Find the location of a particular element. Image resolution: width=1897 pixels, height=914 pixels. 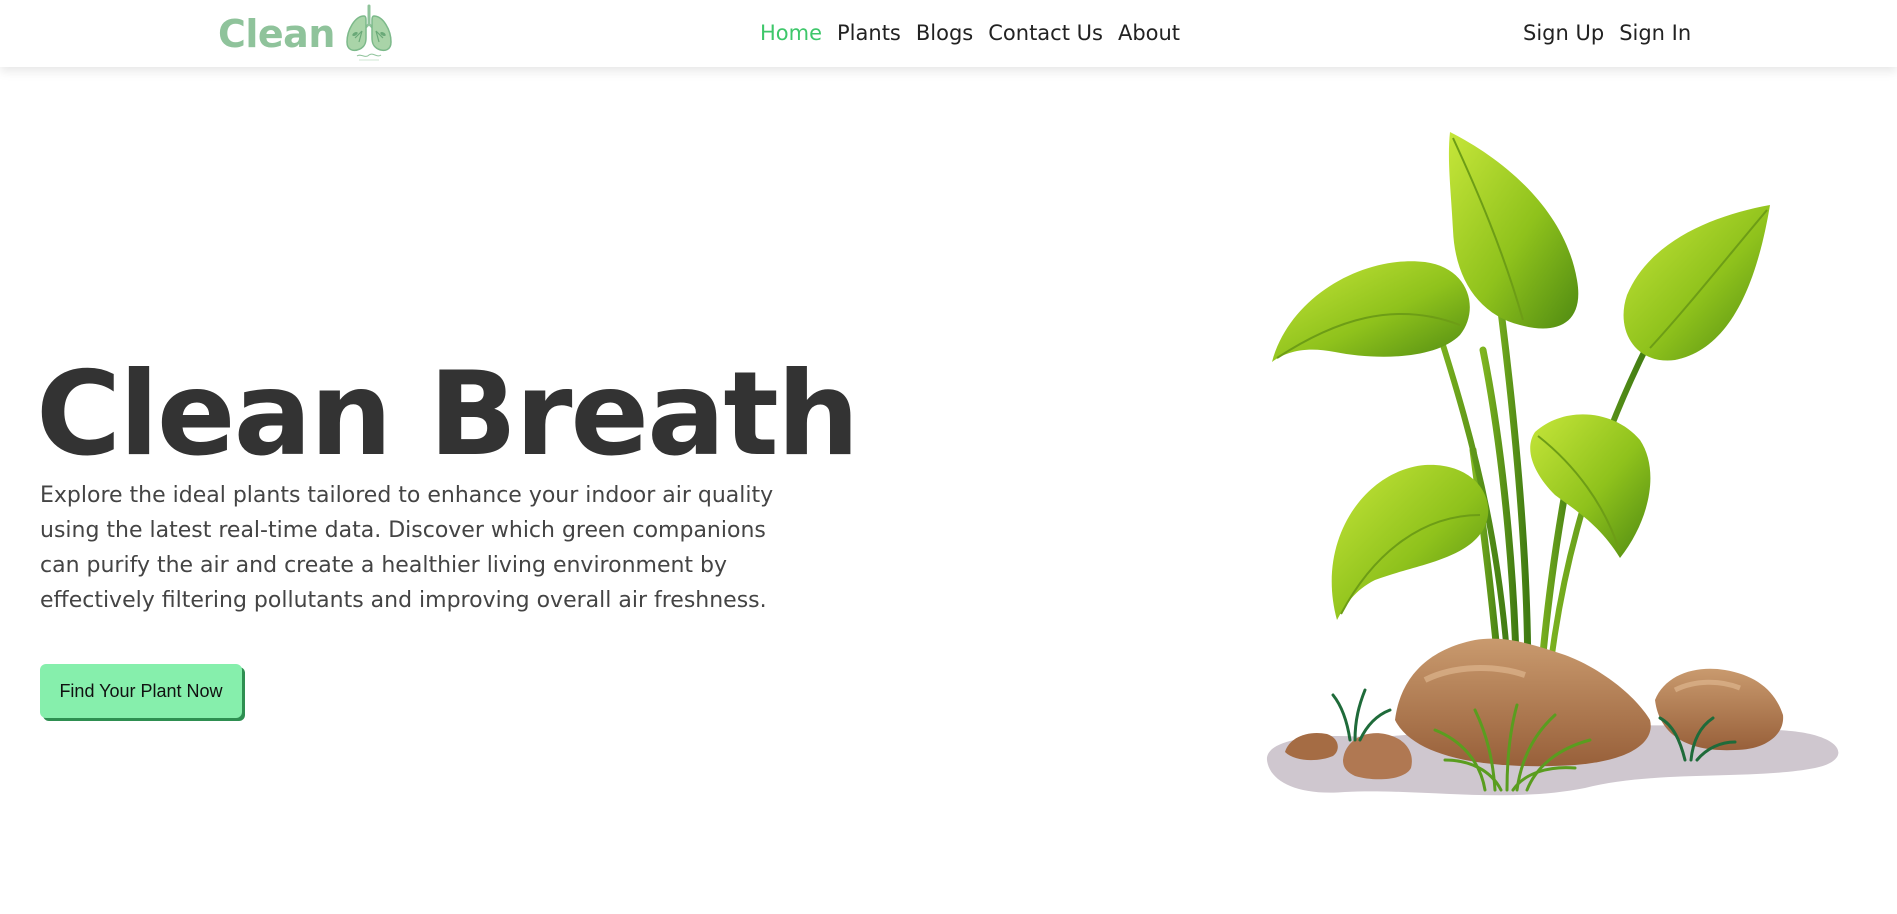

nav-link-blogs: Blogs is located at coordinates (944, 33).